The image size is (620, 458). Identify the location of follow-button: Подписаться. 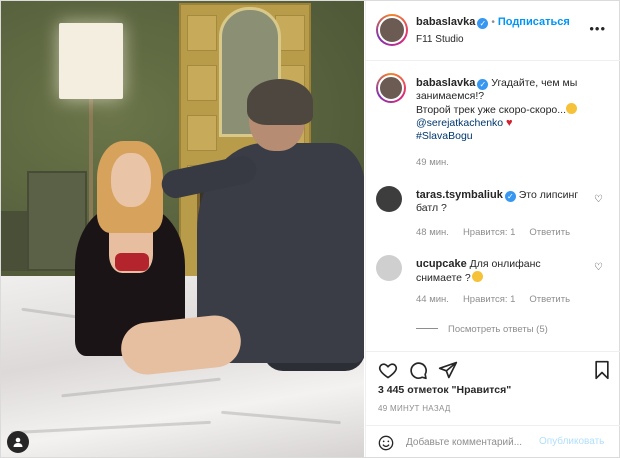
(534, 22).